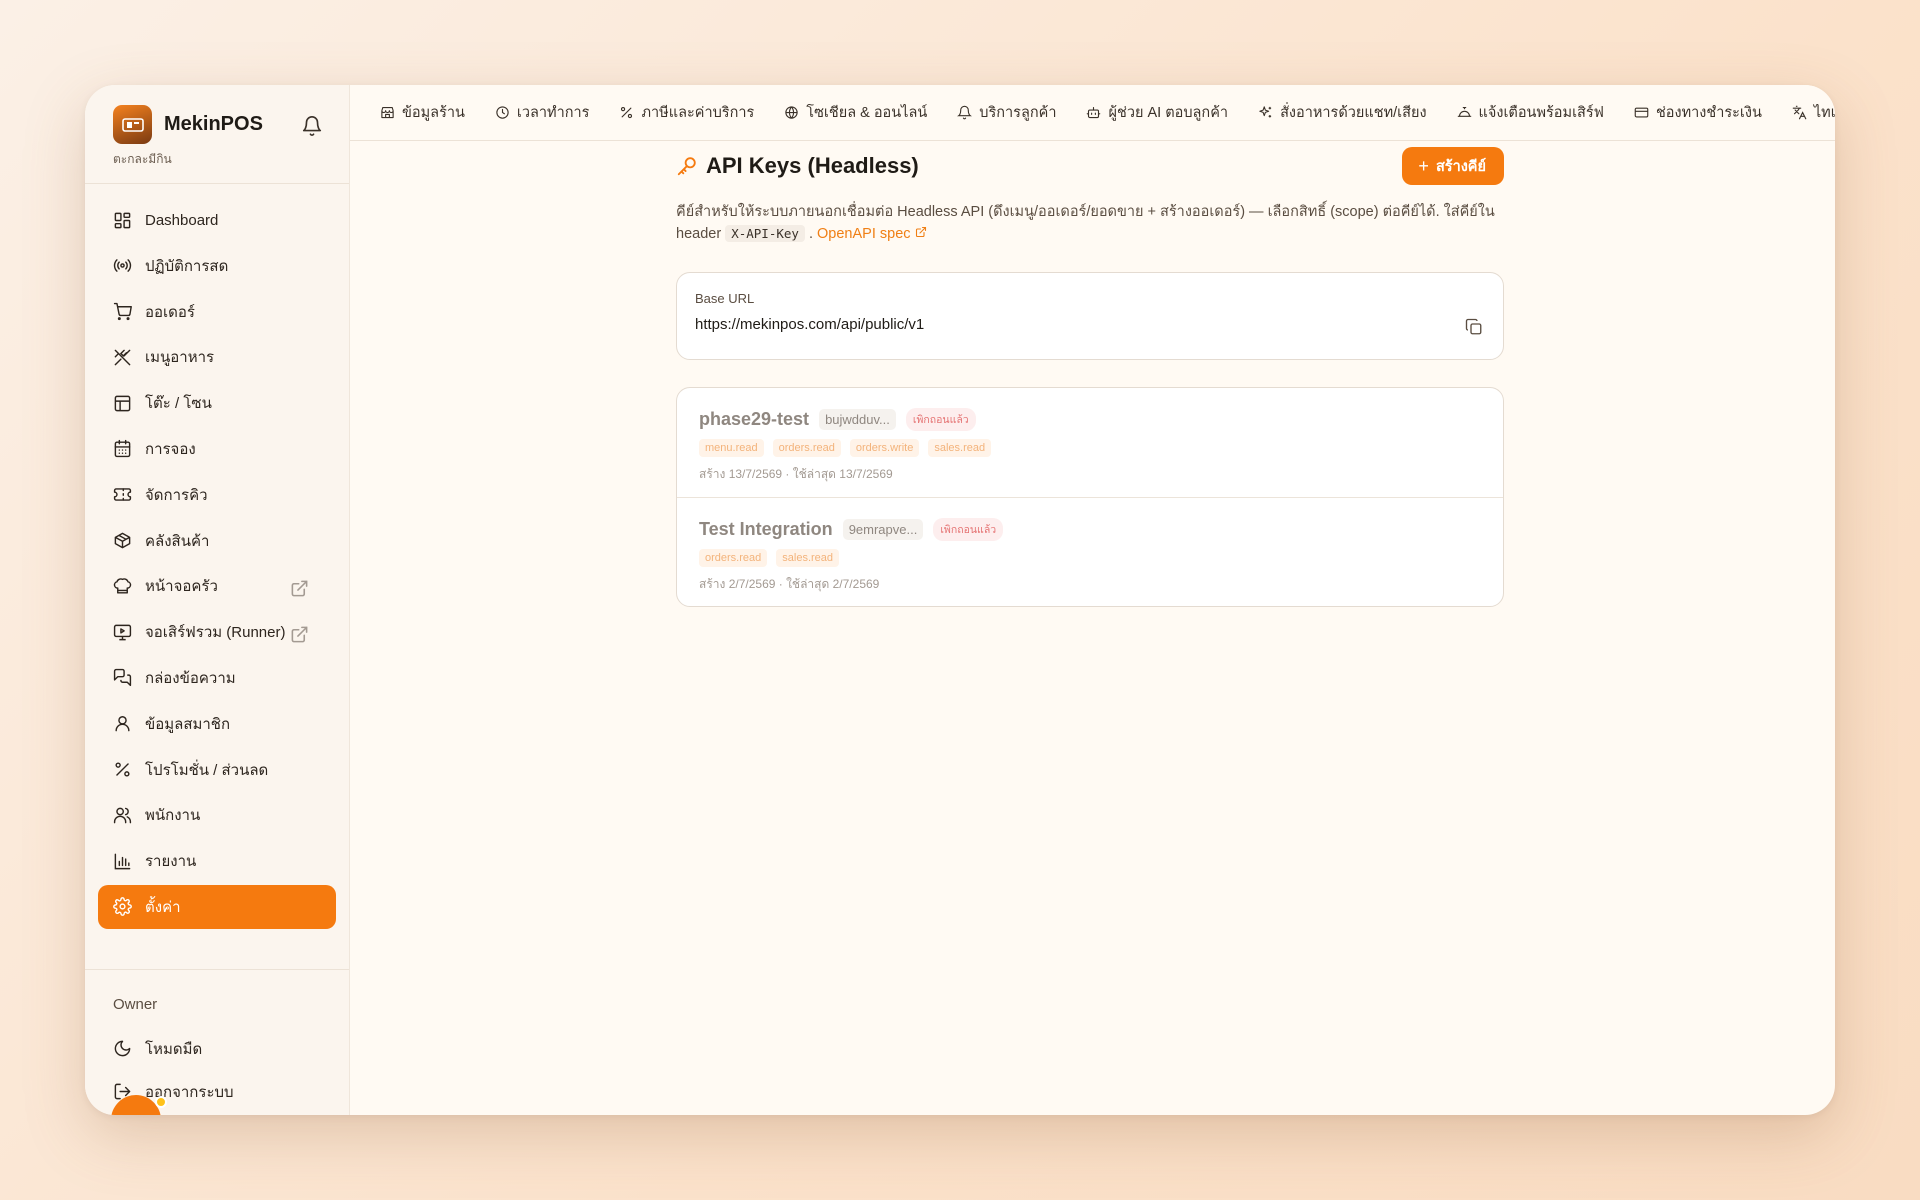  I want to click on globe-icon, so click(791, 112).